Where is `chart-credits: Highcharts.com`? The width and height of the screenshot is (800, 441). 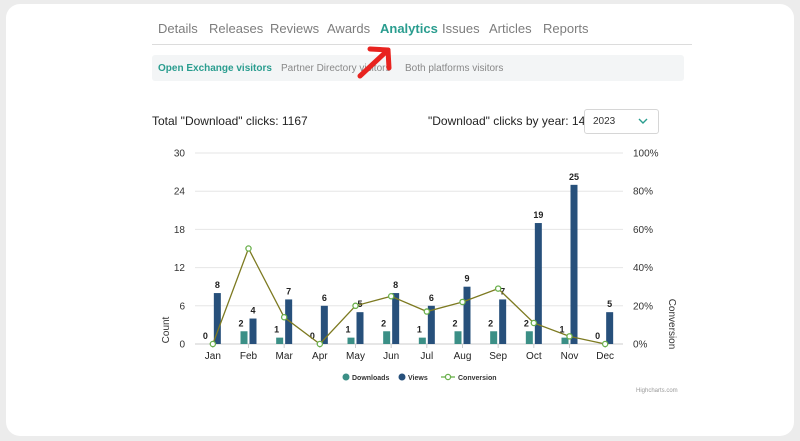 chart-credits: Highcharts.com is located at coordinates (657, 391).